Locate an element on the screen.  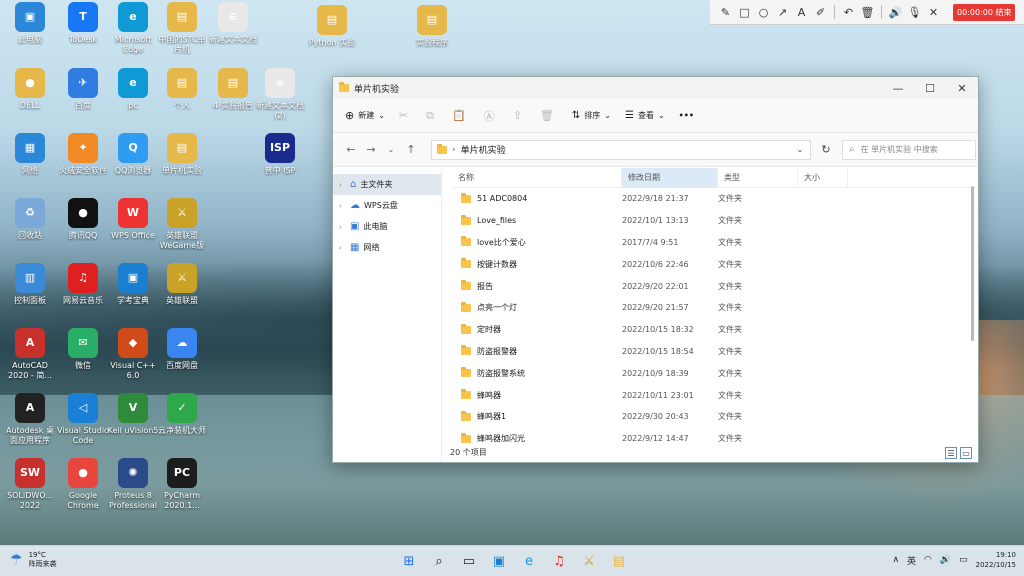
table-row: 点亮一个灯 2022/9/20 21:57 文件夹 is located at coordinates (715, 308).